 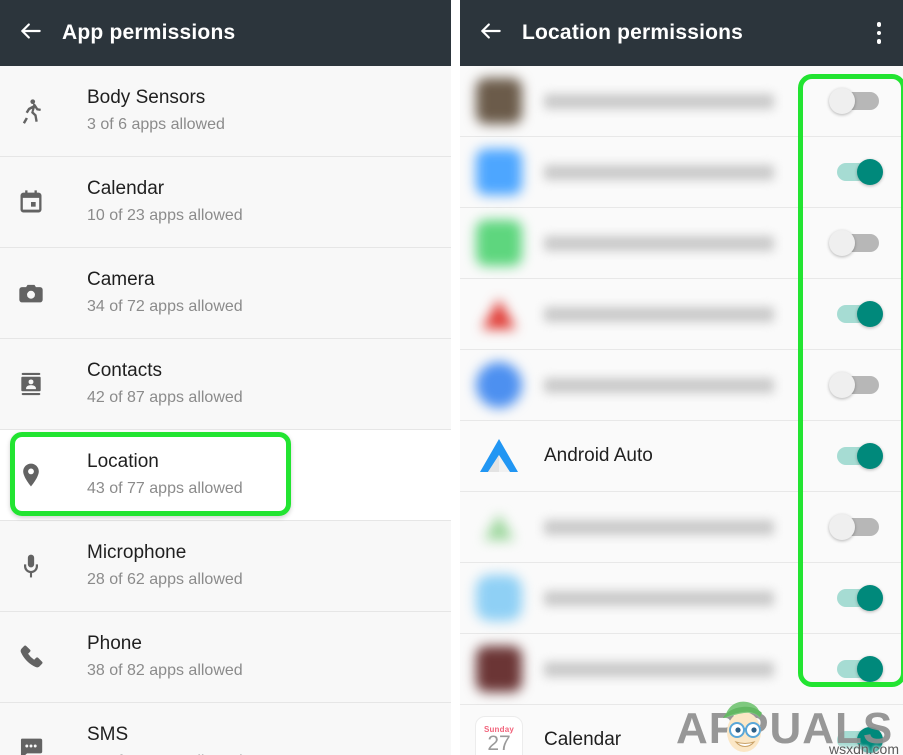 What do you see at coordinates (598, 455) in the screenshot?
I see `app-name: Android Auto` at bounding box center [598, 455].